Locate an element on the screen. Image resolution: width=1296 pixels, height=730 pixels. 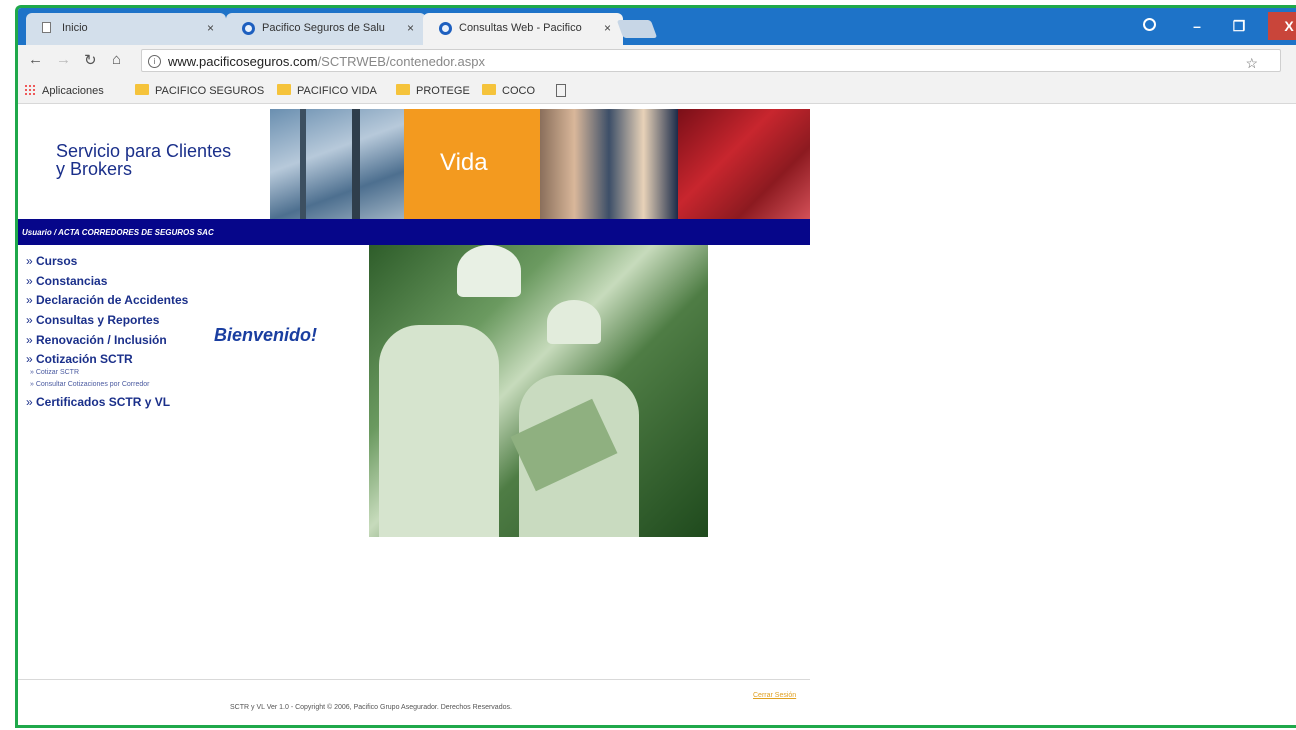
forward-arrow-icon: → is located at coordinates (63, 59).